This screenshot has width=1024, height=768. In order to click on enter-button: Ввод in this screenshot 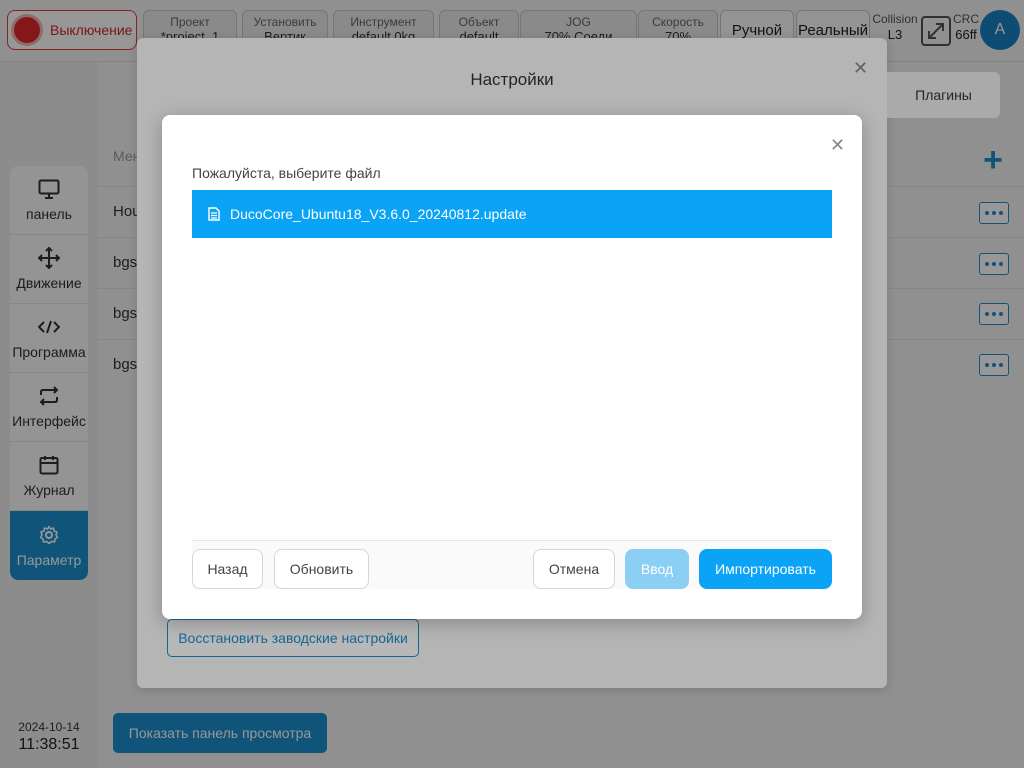, I will do `click(657, 569)`.